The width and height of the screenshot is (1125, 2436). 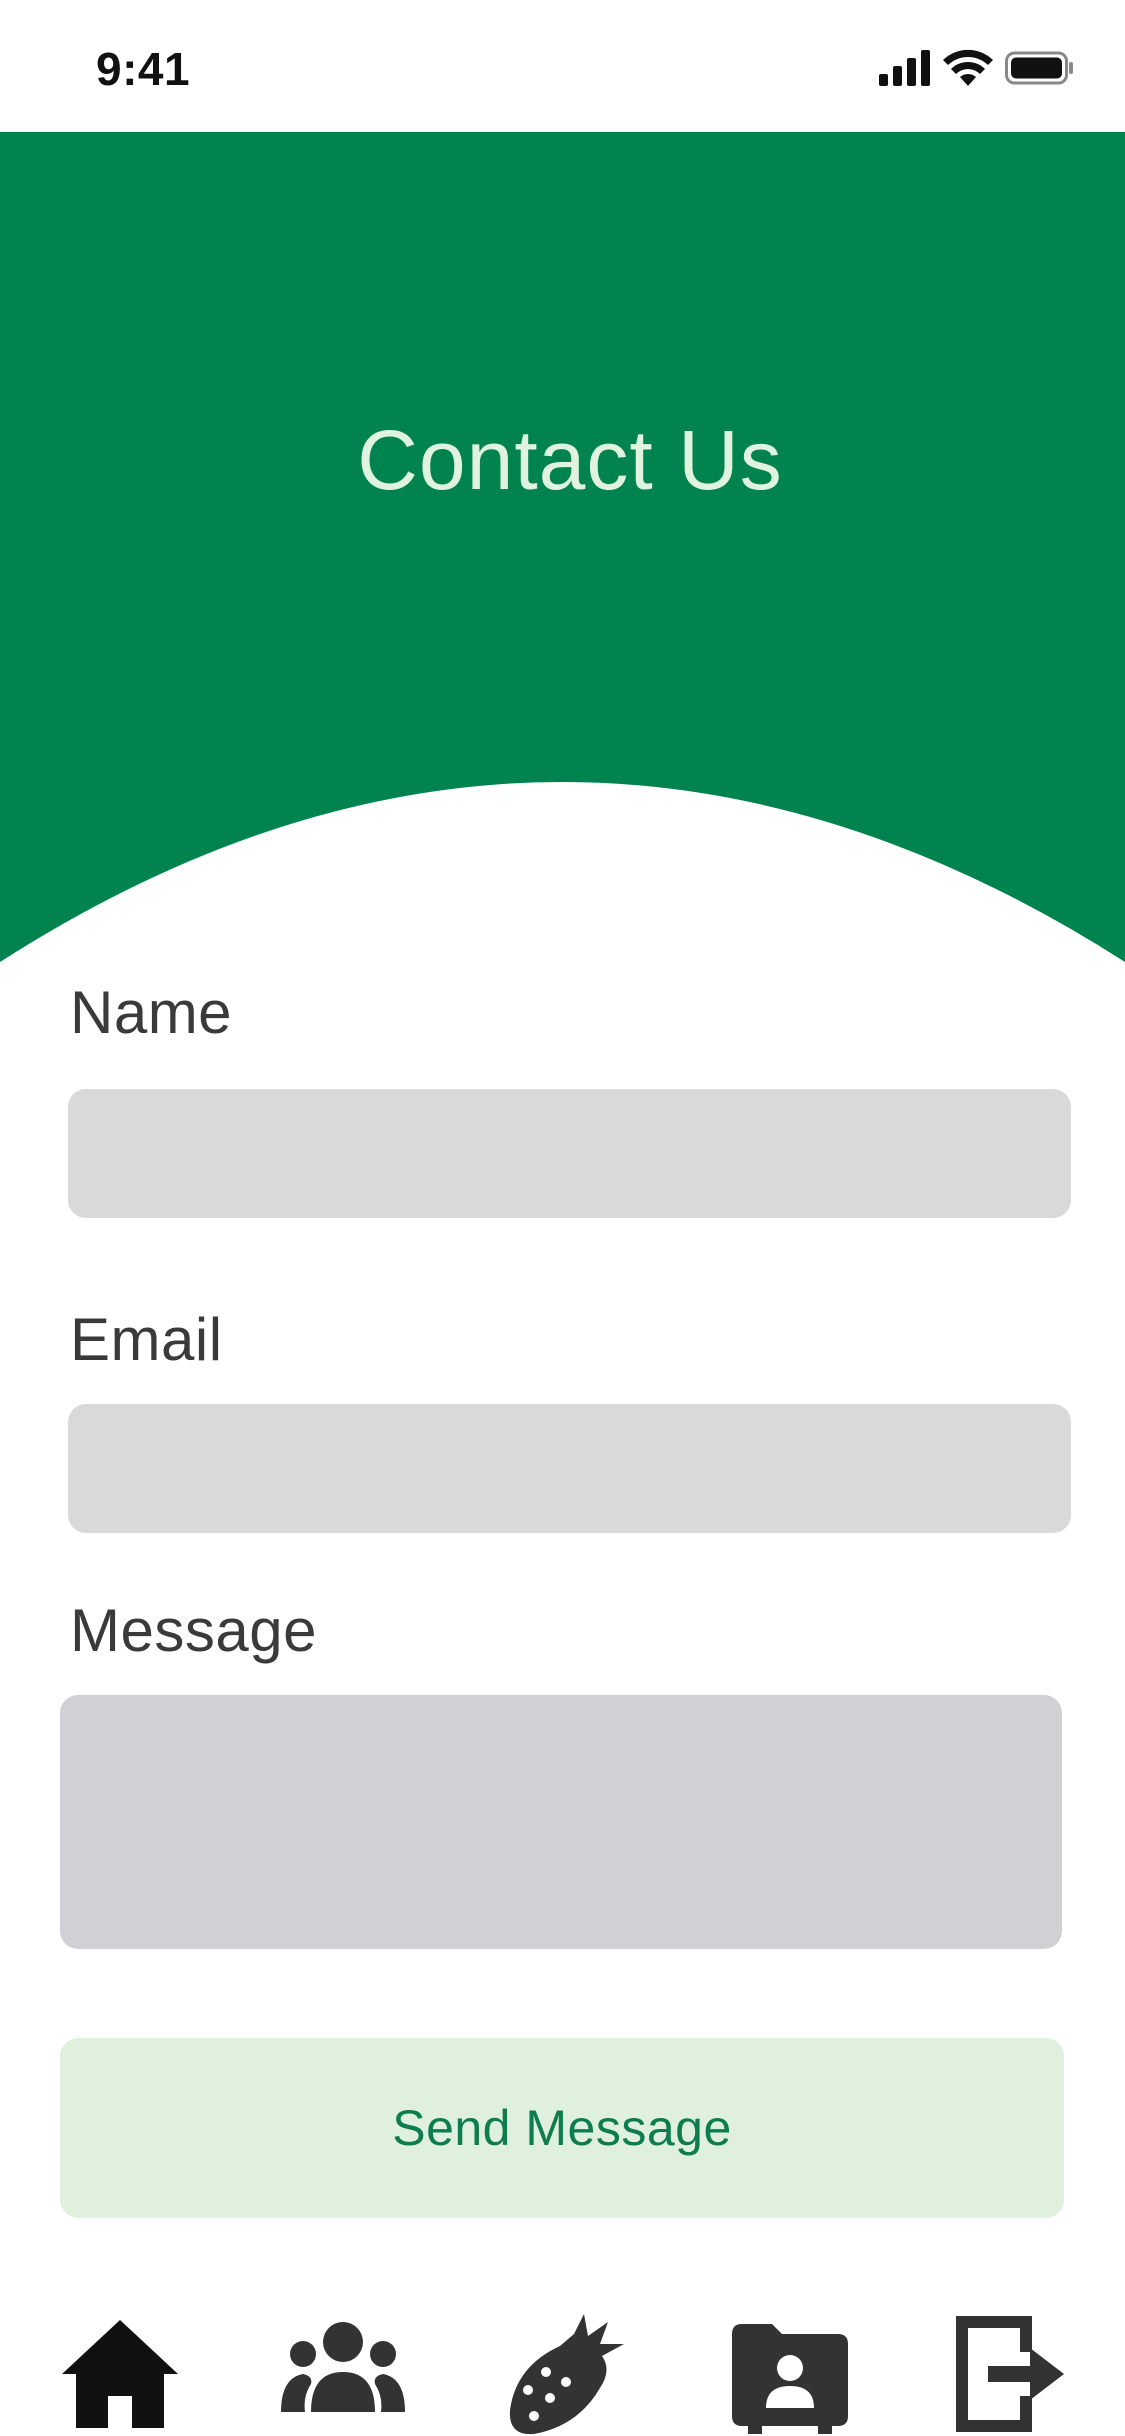 I want to click on signal-icon, so click(x=904, y=68).